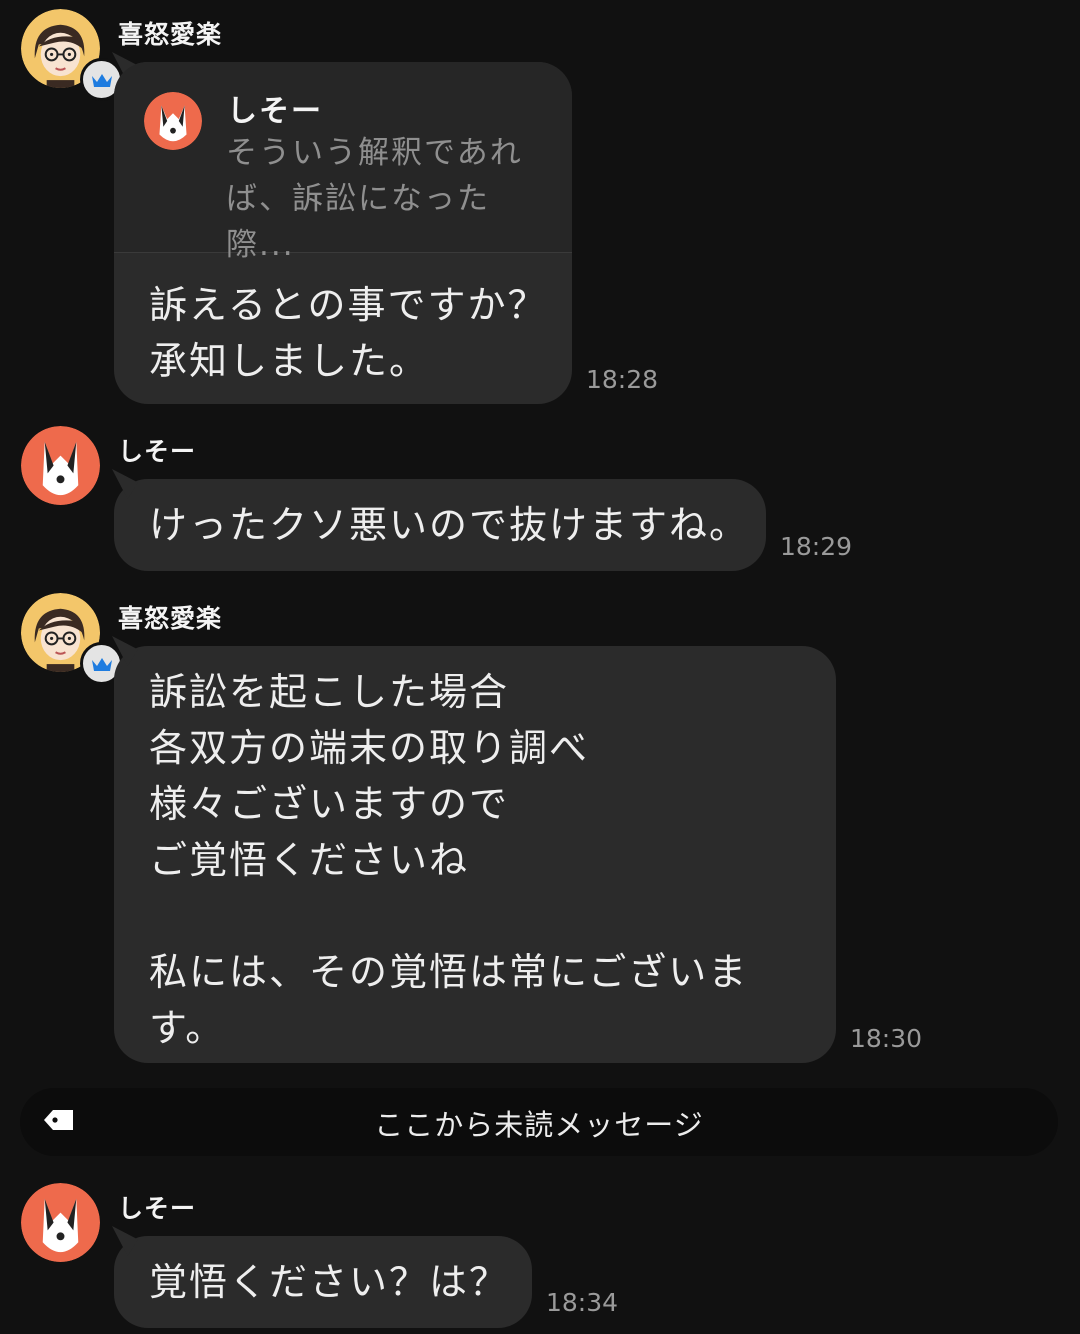 The image size is (1080, 1334). I want to click on message-text: 覚悟ください？は？, so click(329, 1282).